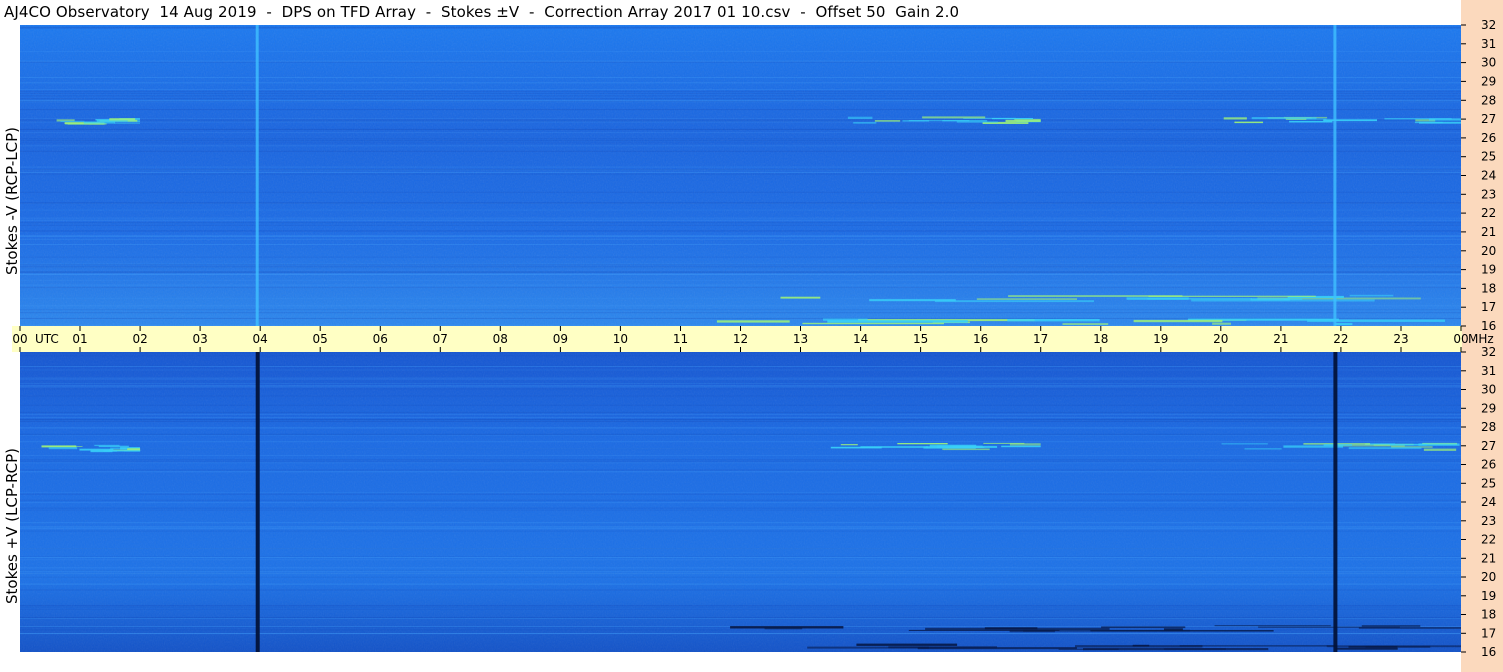 The image size is (1503, 672). What do you see at coordinates (79, 339) in the screenshot?
I see `x-tick-label: 01` at bounding box center [79, 339].